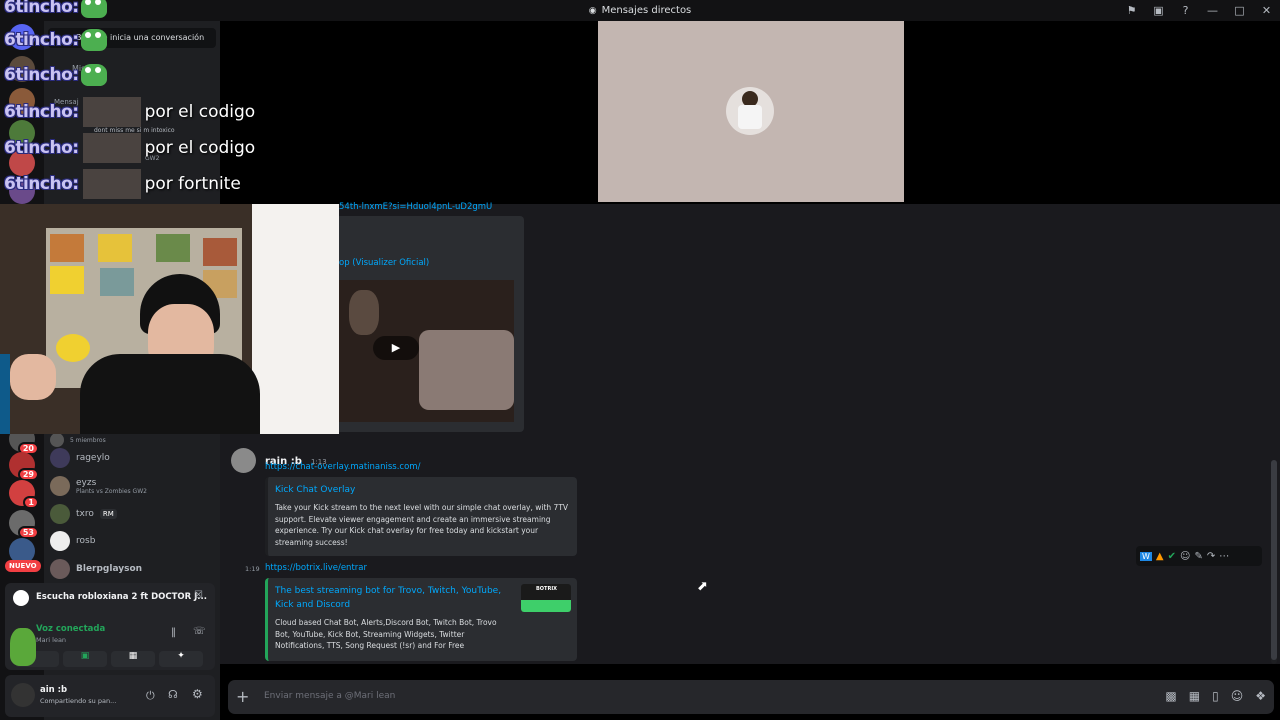 Image resolution: width=1280 pixels, height=720 pixels. What do you see at coordinates (1146, 556) in the screenshot?
I see `reaction-w-icon: W` at bounding box center [1146, 556].